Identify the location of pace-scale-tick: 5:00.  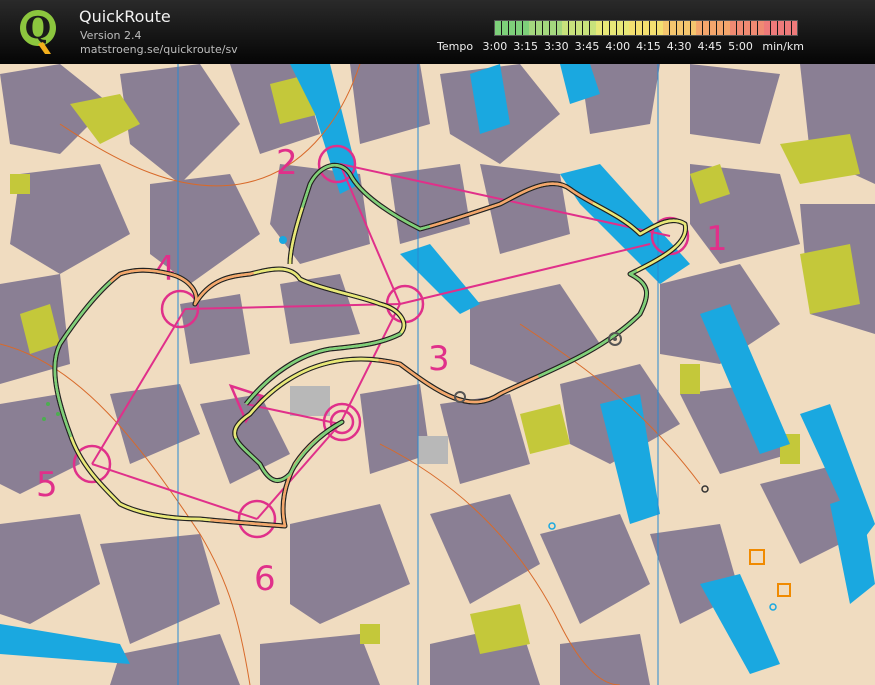
(740, 46).